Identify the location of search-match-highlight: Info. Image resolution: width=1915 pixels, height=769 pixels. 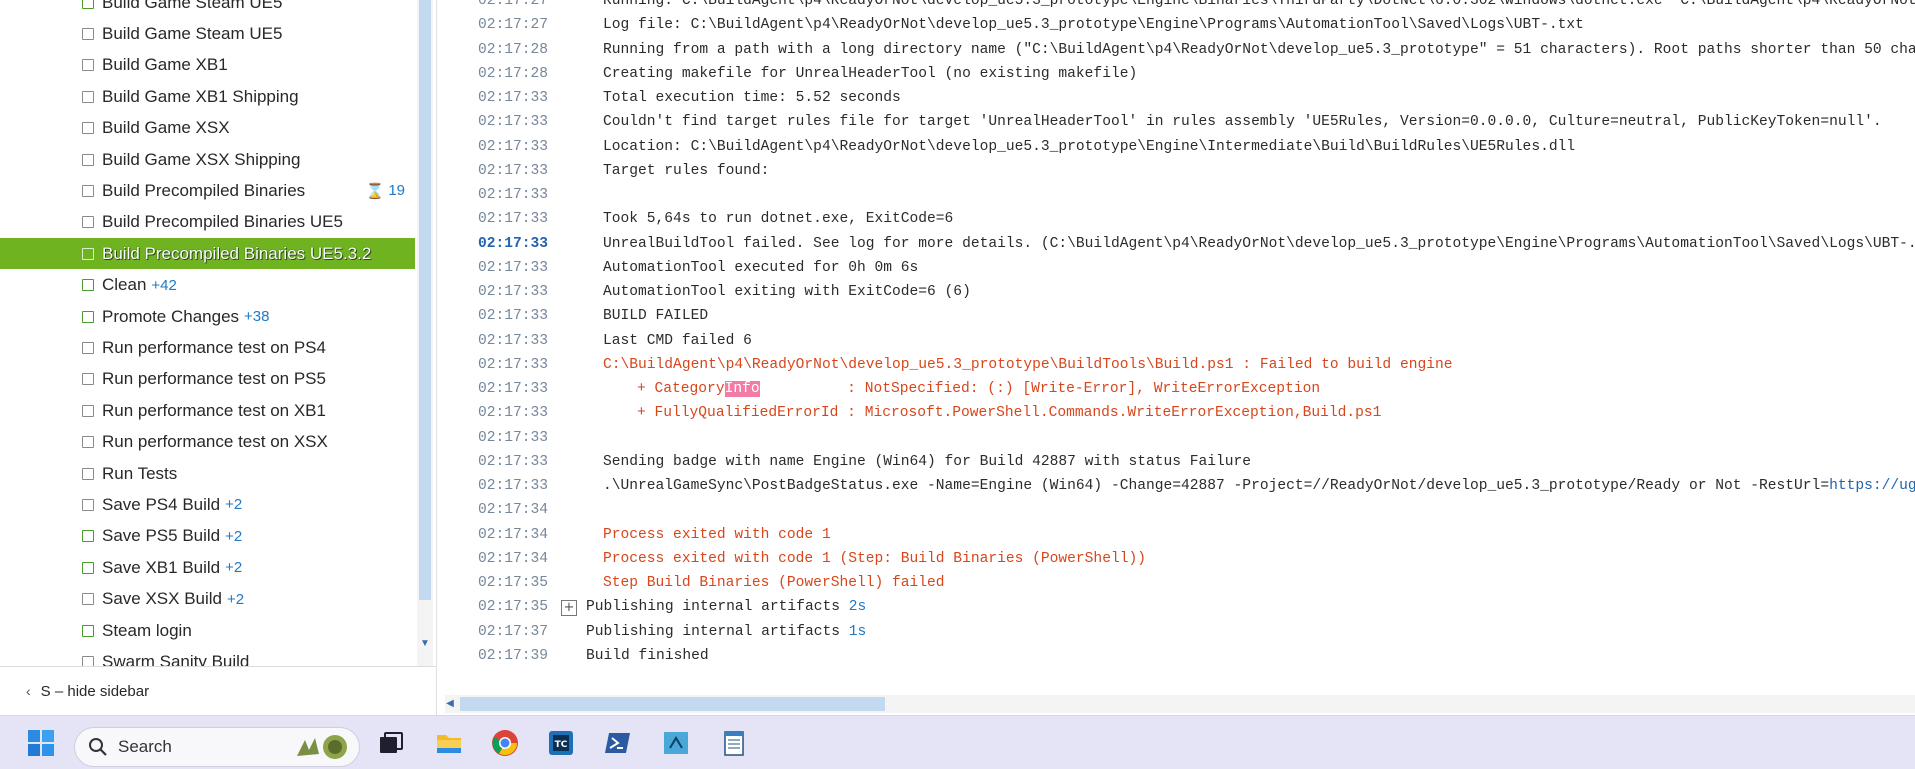
(742, 389).